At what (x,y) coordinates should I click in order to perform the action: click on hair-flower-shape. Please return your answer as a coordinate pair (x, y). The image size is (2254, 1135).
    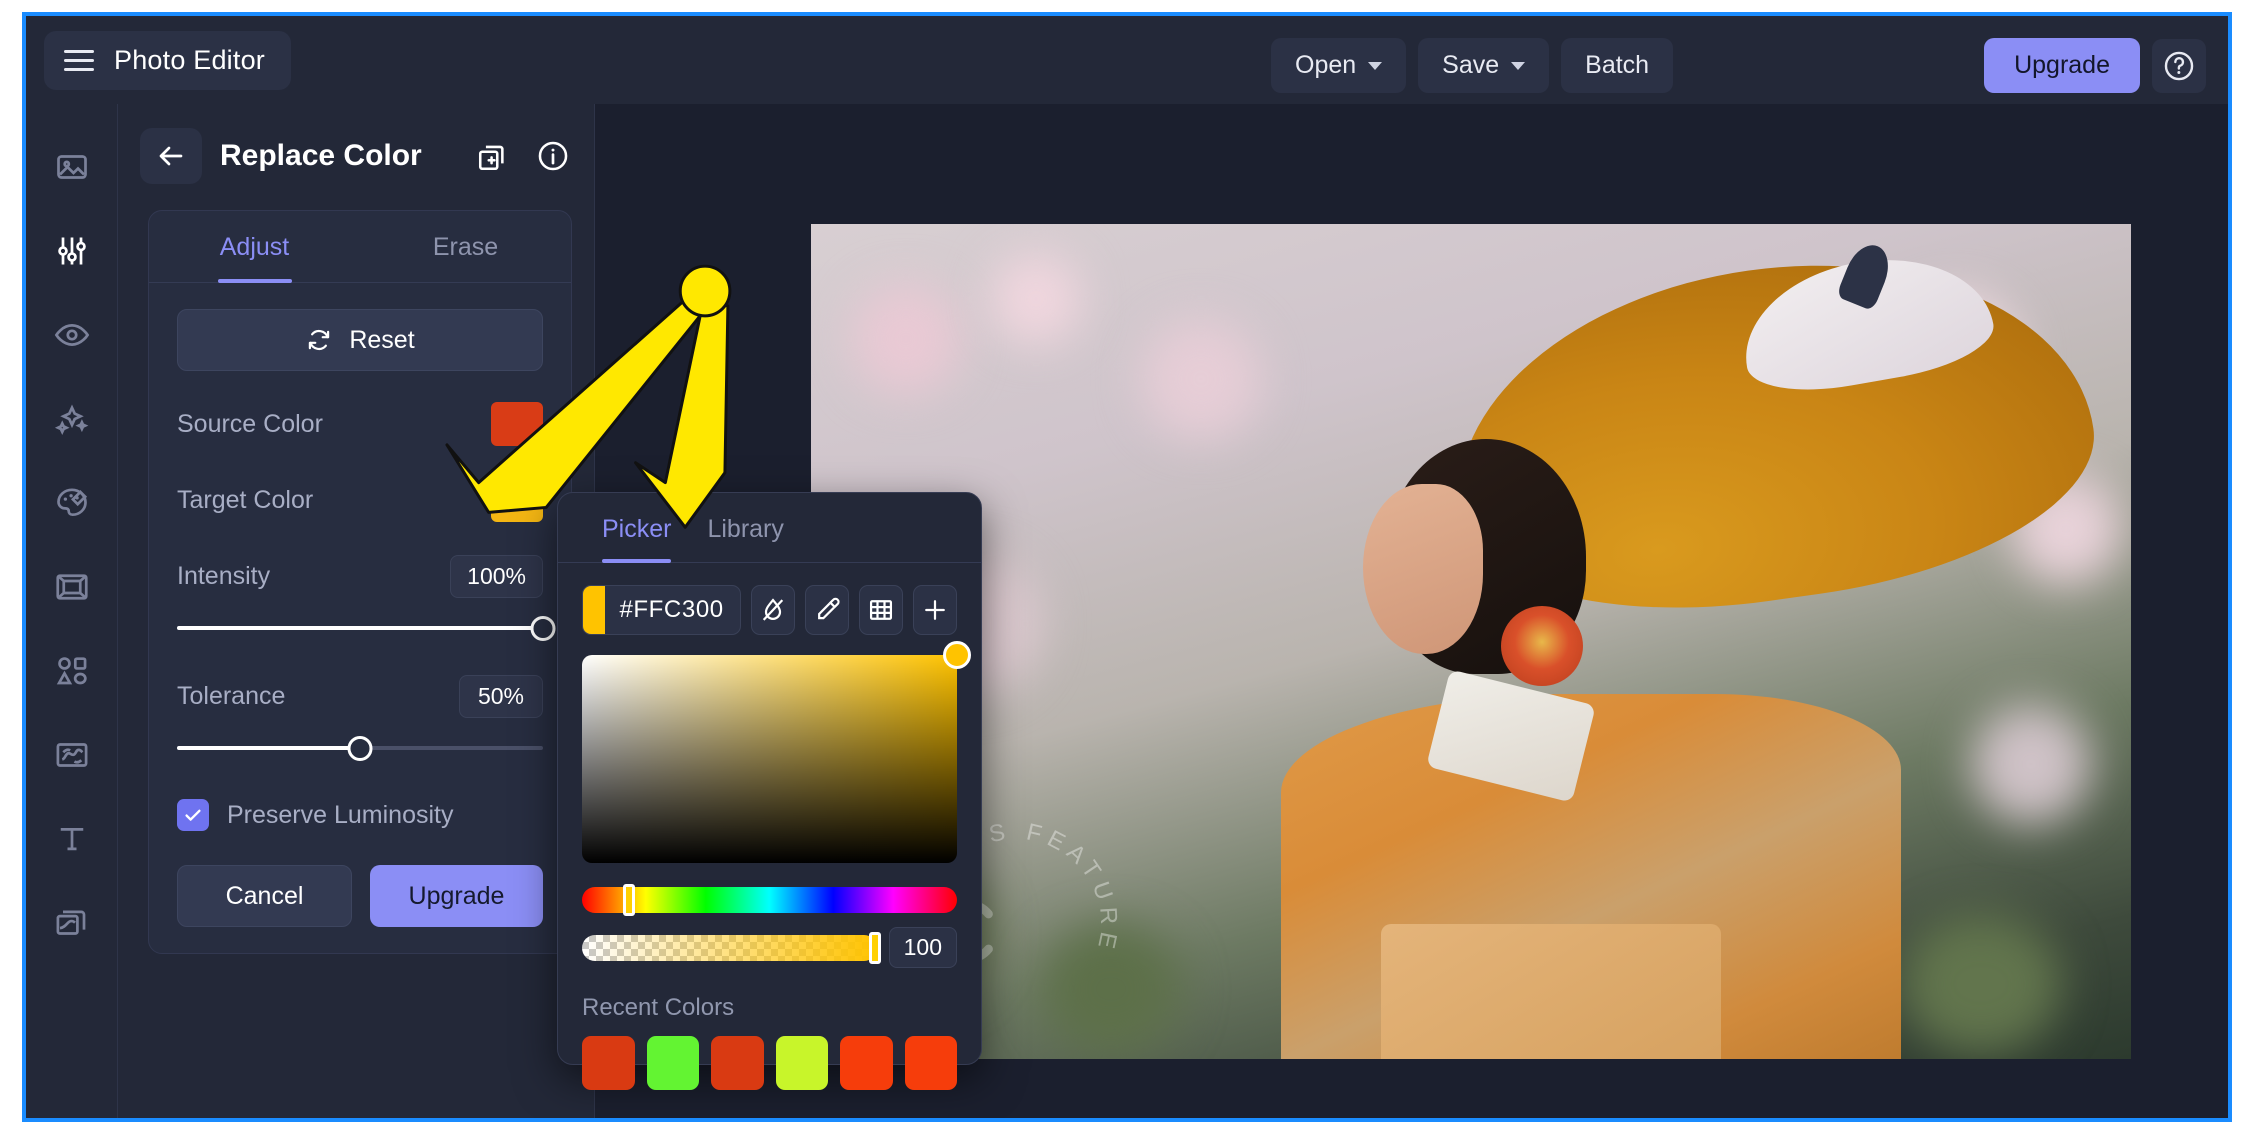
    Looking at the image, I should click on (1542, 646).